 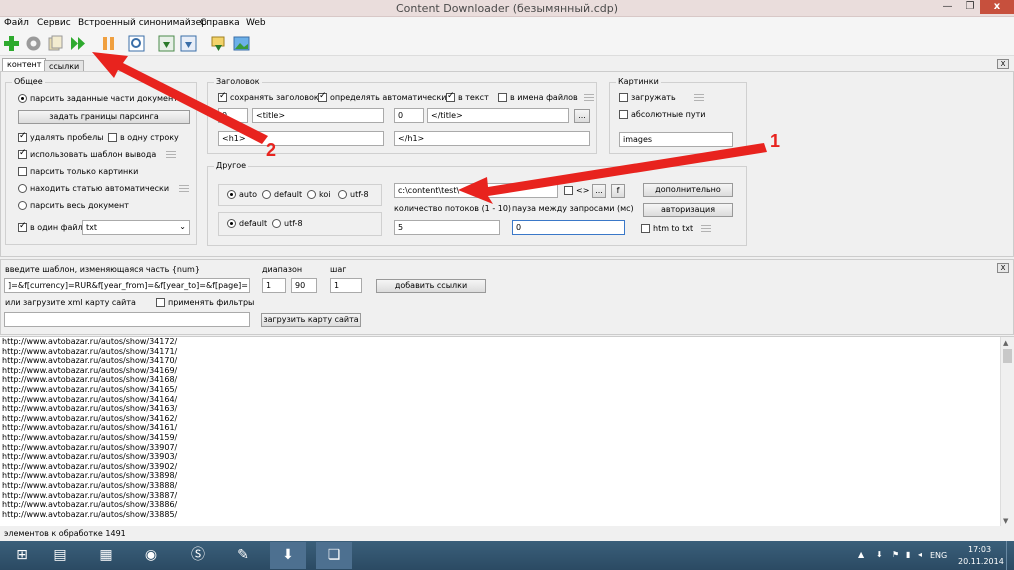 What do you see at coordinates (676, 139) in the screenshot?
I see `images-folder-input: images` at bounding box center [676, 139].